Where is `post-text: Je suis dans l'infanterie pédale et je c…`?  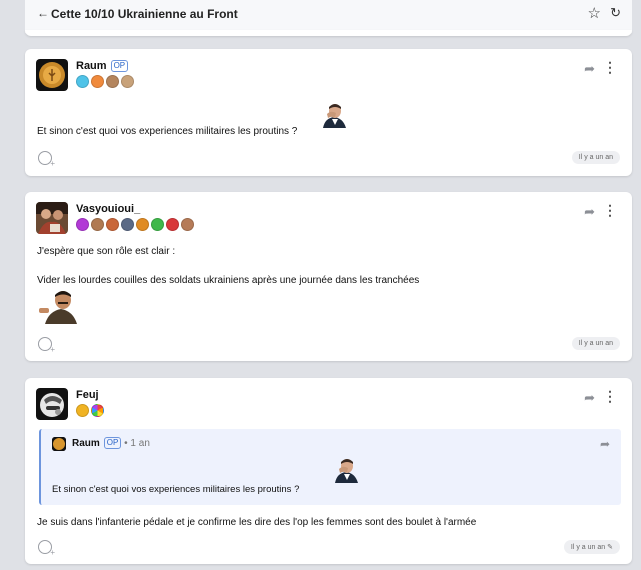
post-text: Je suis dans l'infanterie pédale et je c… is located at coordinates (257, 522).